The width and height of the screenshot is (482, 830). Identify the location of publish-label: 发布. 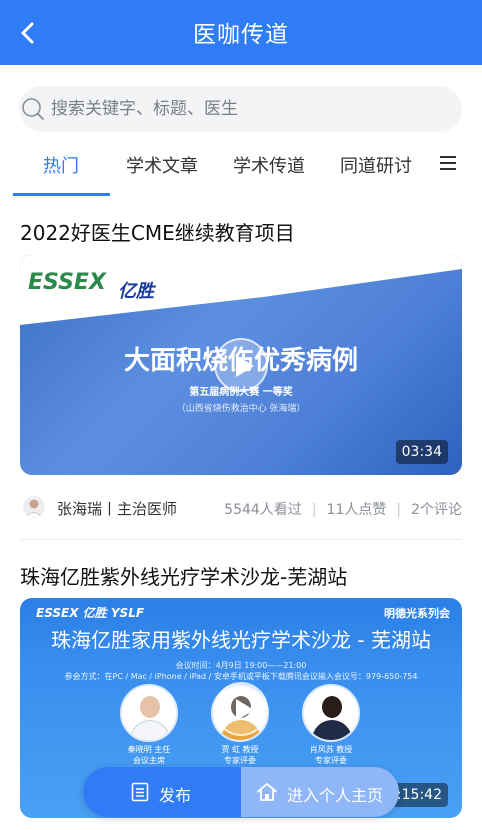
(175, 795).